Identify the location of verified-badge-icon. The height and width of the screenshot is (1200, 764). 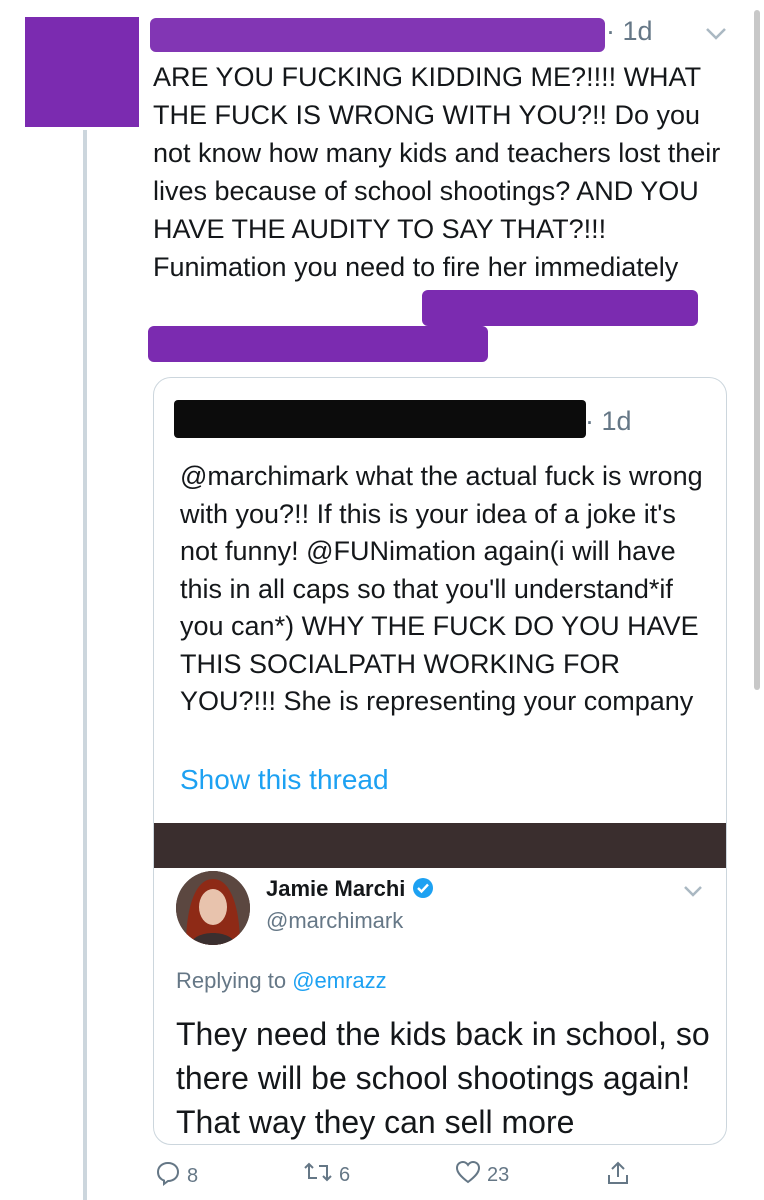
(423, 891).